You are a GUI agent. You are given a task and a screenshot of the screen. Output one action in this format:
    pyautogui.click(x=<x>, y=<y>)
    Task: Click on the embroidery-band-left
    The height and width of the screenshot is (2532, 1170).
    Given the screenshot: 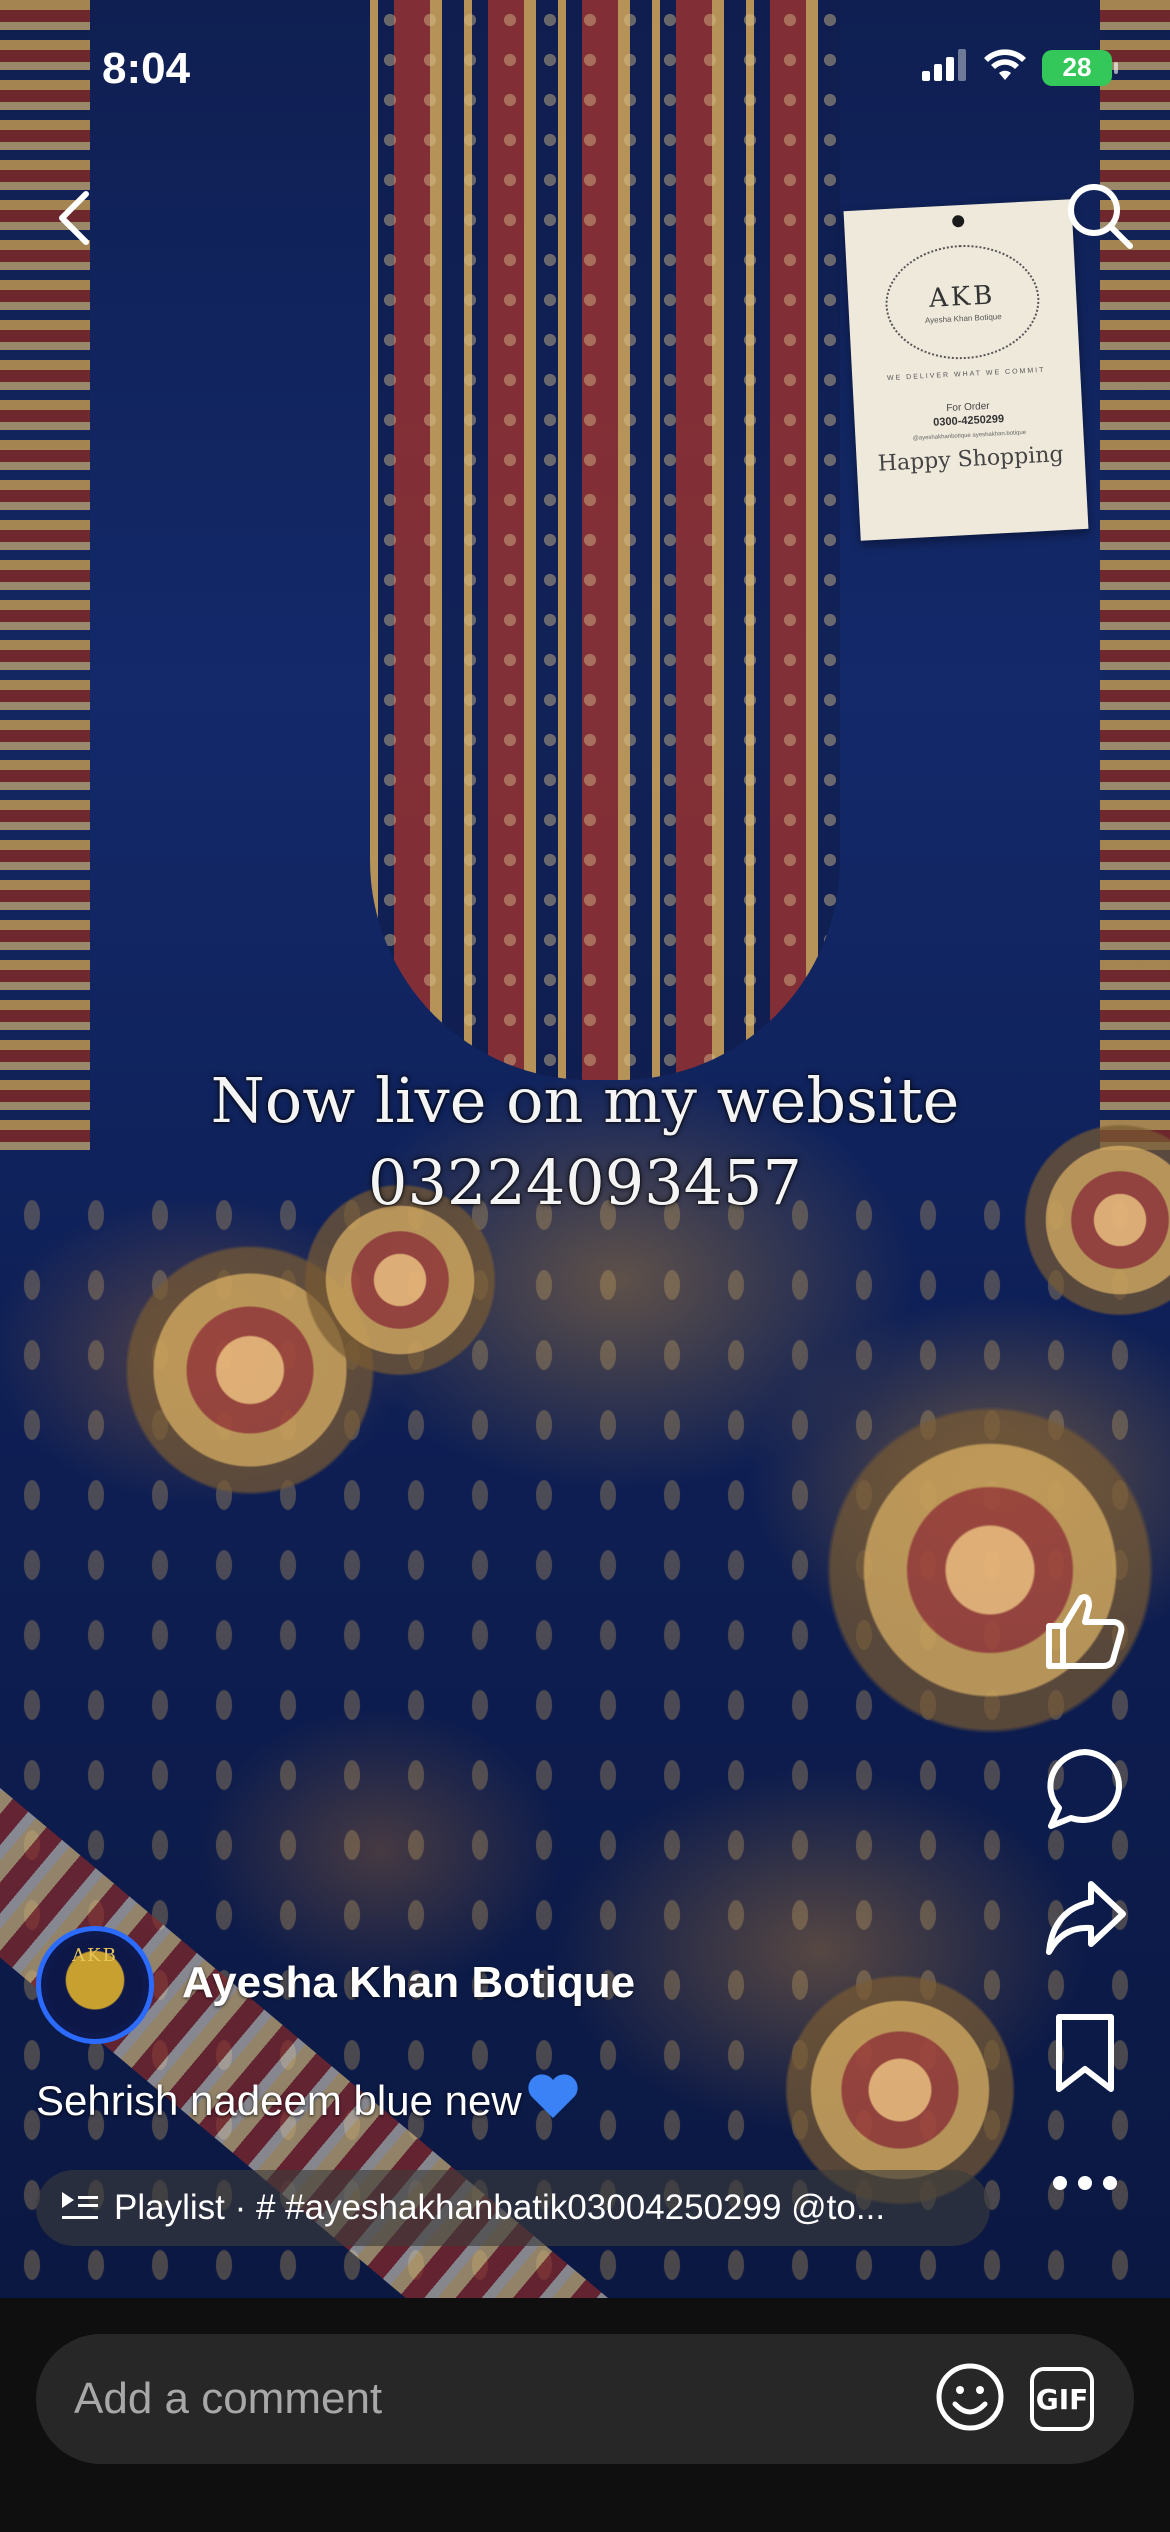 What is the action you would take?
    pyautogui.click(x=45, y=575)
    